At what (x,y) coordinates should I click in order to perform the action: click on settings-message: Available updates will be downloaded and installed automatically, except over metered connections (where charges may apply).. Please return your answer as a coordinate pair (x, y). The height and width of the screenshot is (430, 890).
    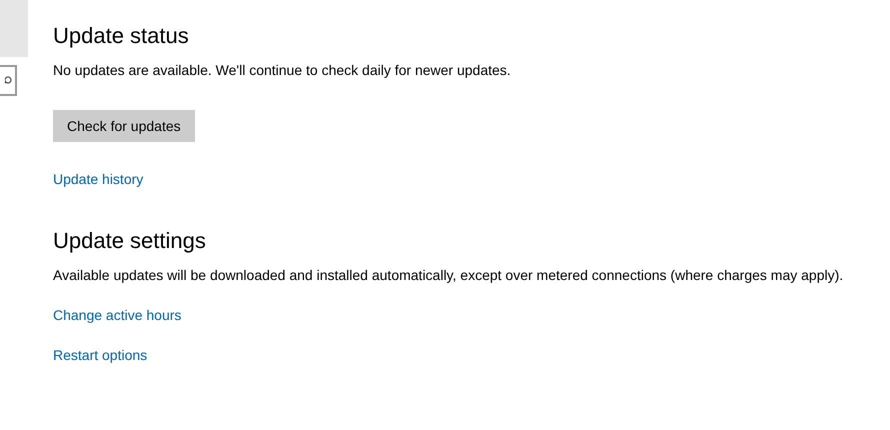
    Looking at the image, I should click on (448, 275).